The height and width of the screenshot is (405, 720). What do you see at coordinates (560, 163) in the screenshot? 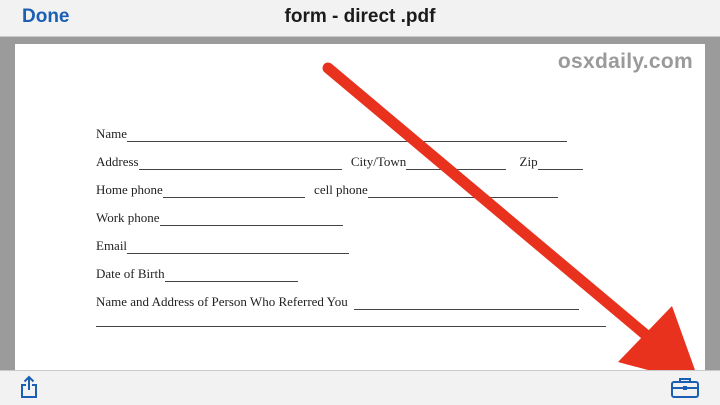
I see `zip-line` at bounding box center [560, 163].